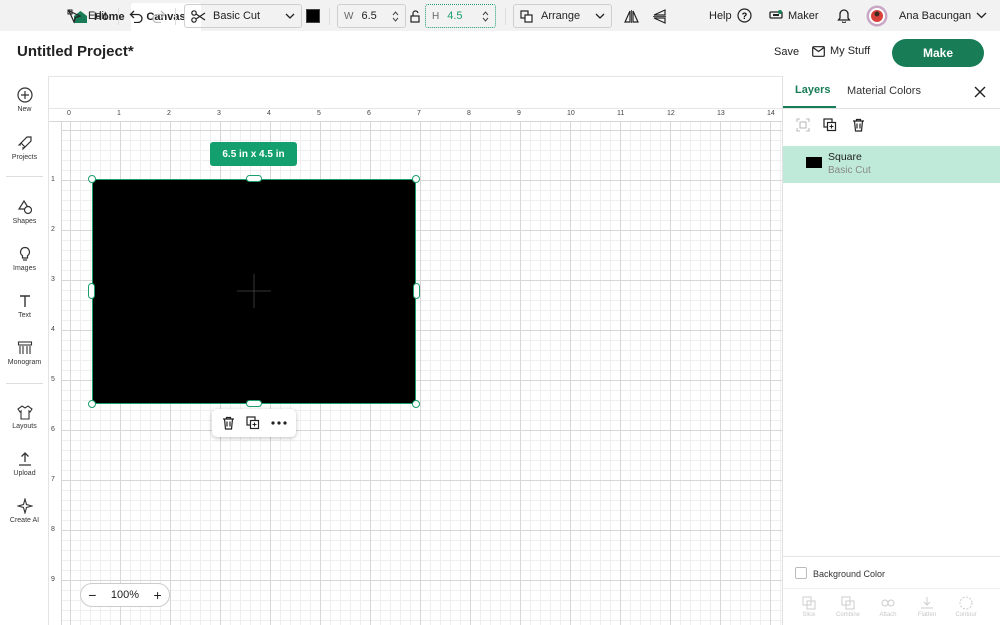 This screenshot has height=625, width=1000. What do you see at coordinates (671, 113) in the screenshot?
I see `ruler-top-number: 12` at bounding box center [671, 113].